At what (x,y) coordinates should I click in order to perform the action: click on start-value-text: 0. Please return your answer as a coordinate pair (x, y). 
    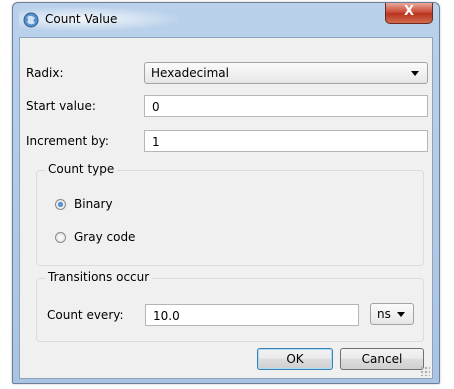
    Looking at the image, I should click on (156, 107).